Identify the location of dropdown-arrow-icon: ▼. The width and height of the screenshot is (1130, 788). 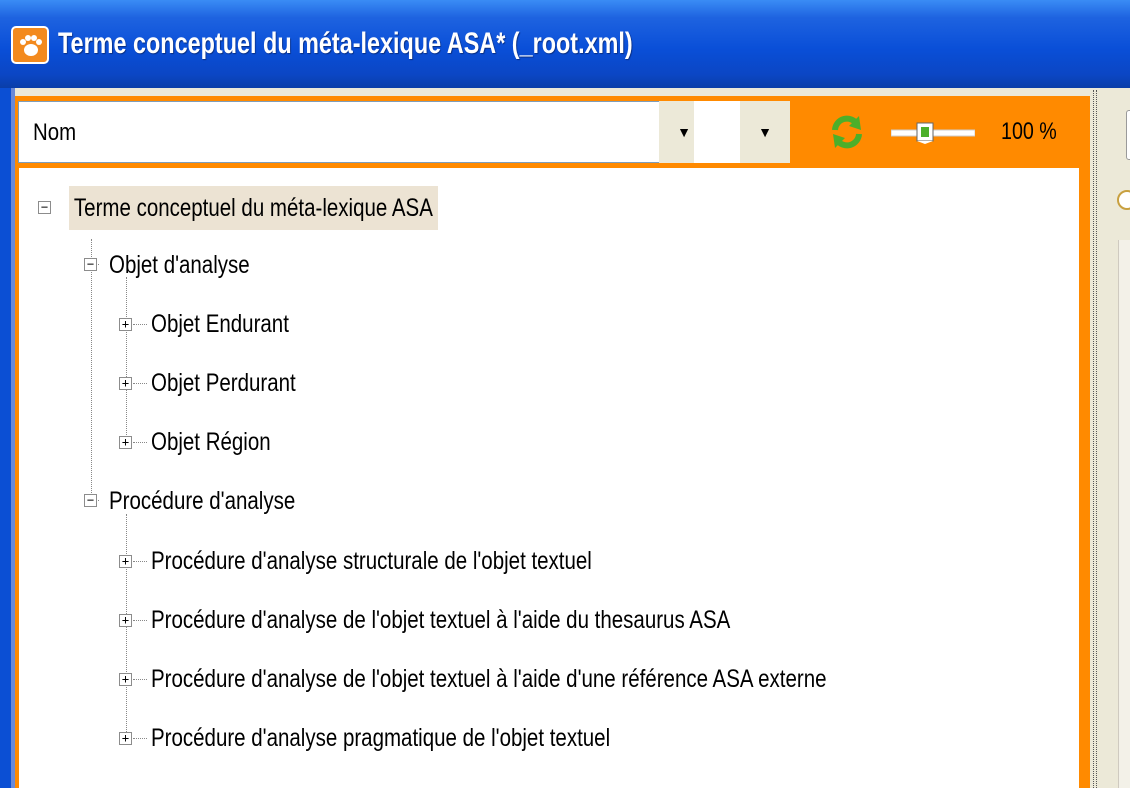
(765, 132).